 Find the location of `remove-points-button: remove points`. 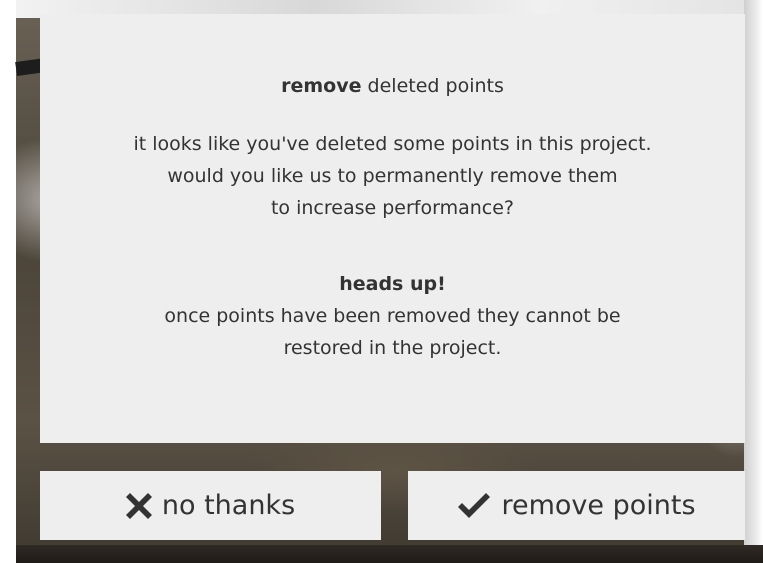

remove-points-button: remove points is located at coordinates (576, 505).